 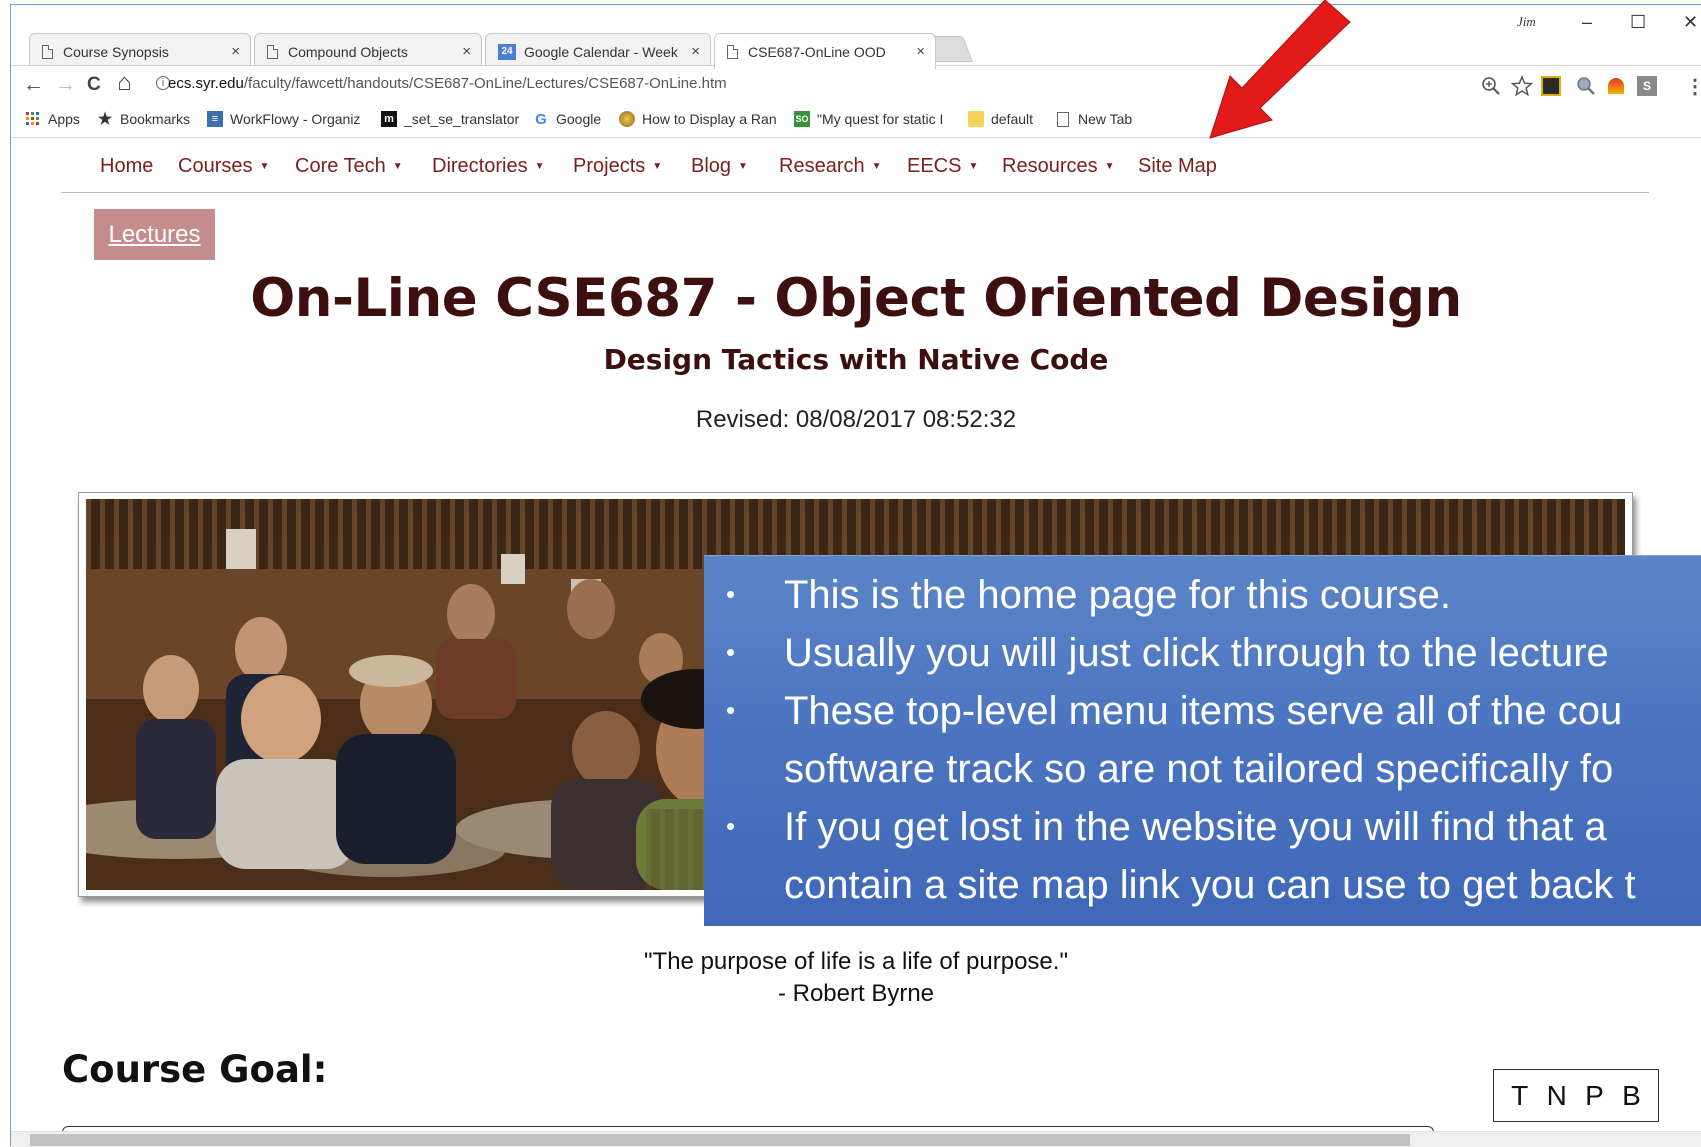 I want to click on tab-course-synopsis: Course Synopsis ×, so click(x=140, y=51).